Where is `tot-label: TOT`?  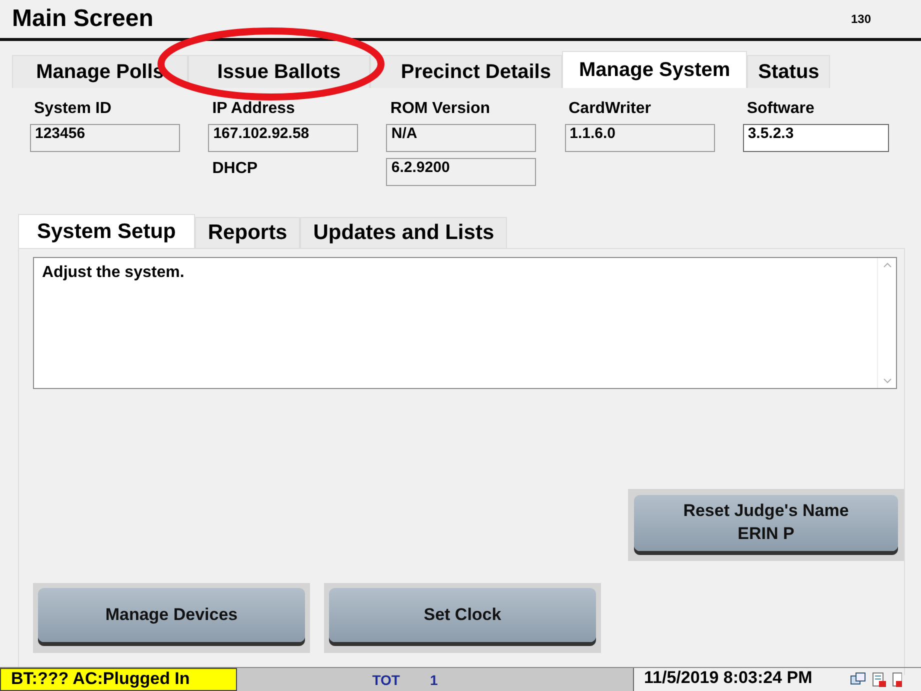 tot-label: TOT is located at coordinates (386, 680).